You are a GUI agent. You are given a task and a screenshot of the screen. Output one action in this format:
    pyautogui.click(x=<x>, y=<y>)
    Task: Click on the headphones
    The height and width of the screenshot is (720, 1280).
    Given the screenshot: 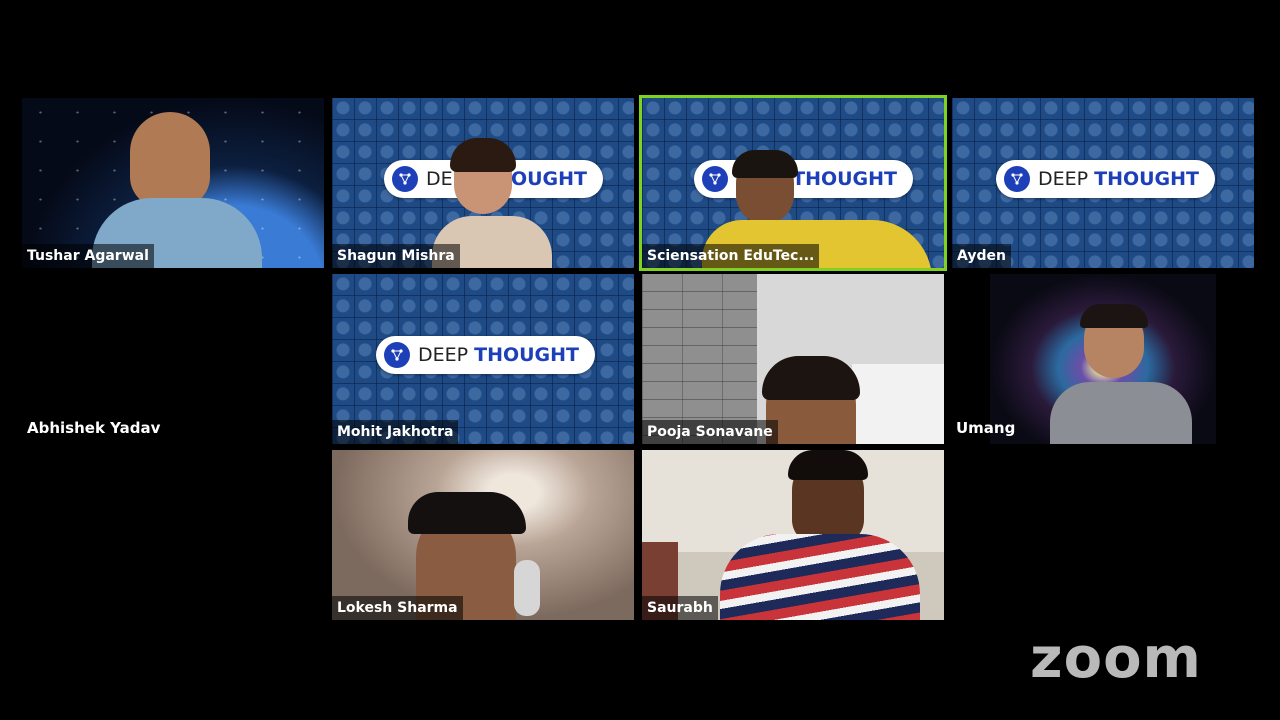 What is the action you would take?
    pyautogui.click(x=527, y=588)
    